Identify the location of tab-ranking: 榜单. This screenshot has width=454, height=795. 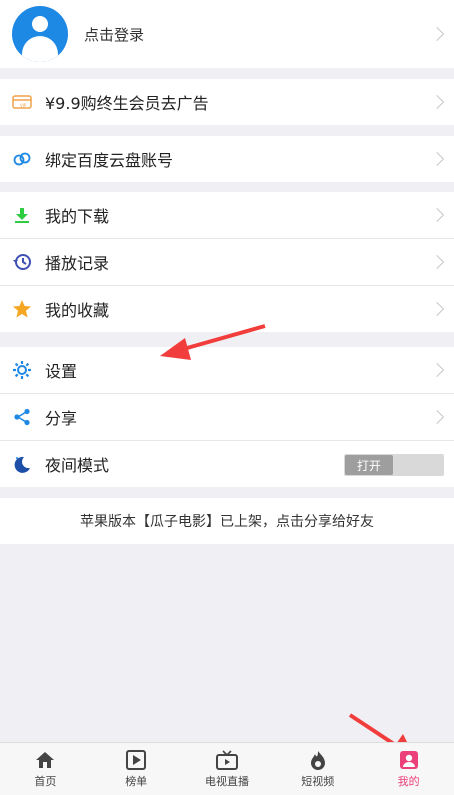
(136, 769).